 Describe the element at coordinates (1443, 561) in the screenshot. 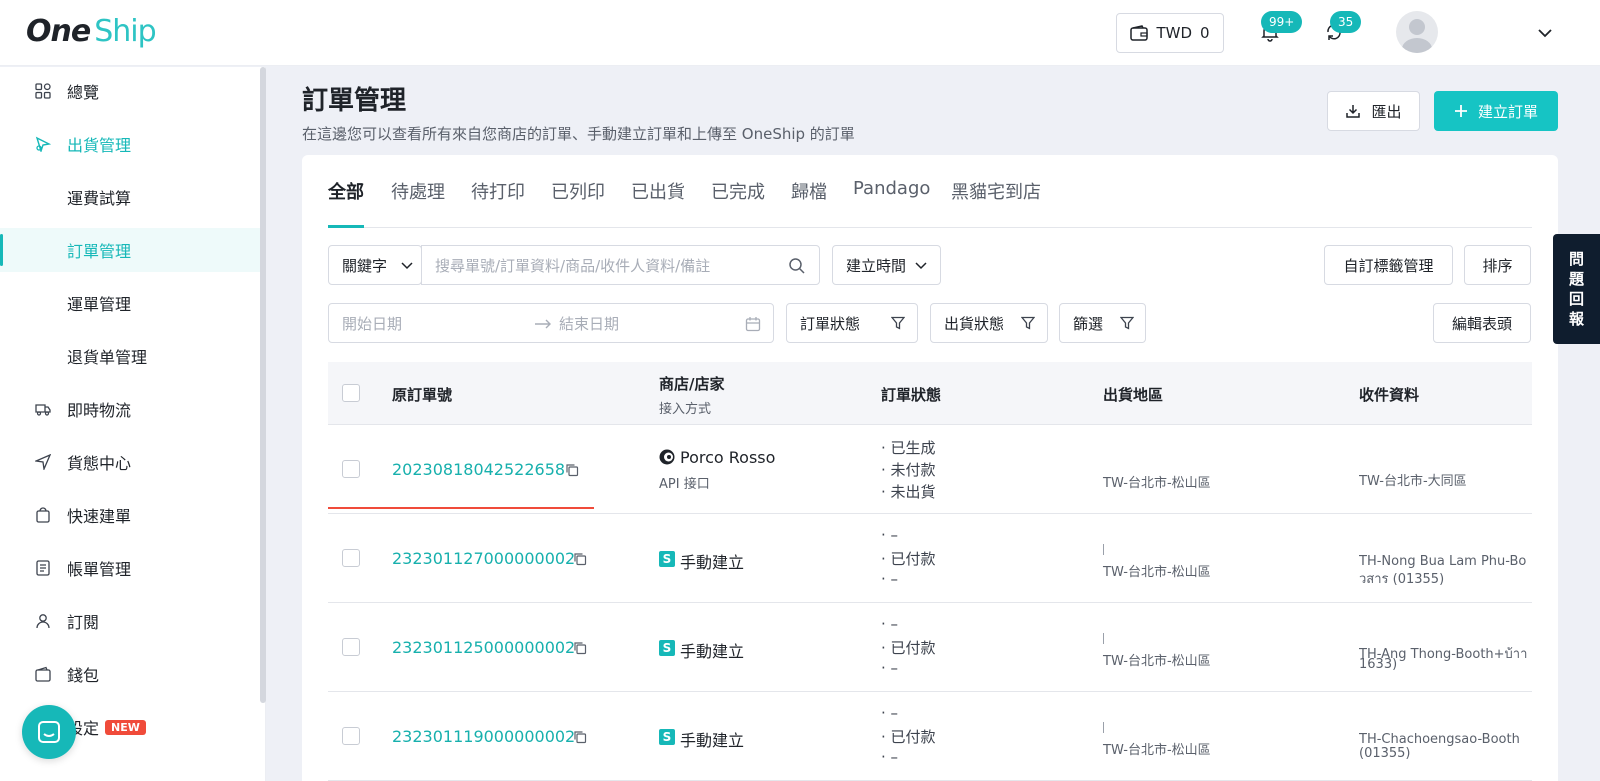

I see `receiver-info: TH-Nong Bua Lam Phu-Bo` at that location.